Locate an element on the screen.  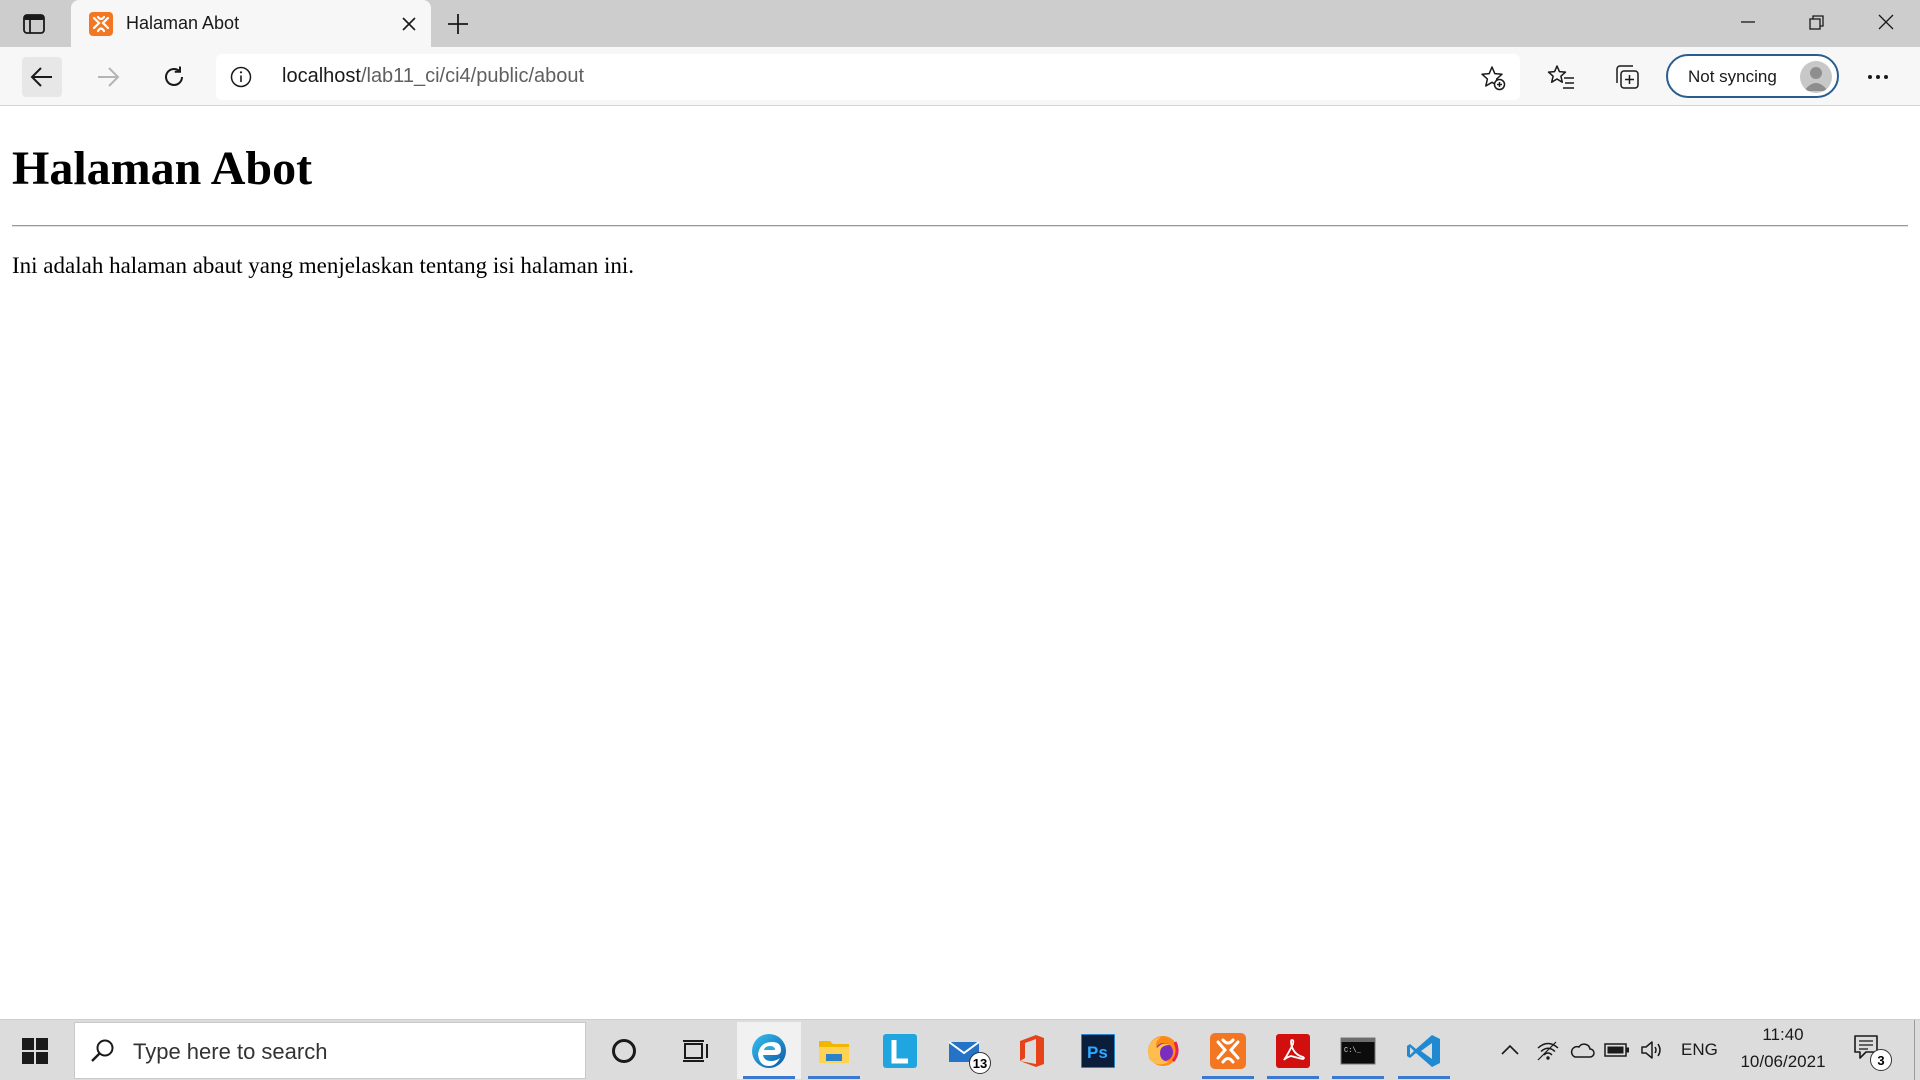
more-options-icon is located at coordinates (1878, 77).